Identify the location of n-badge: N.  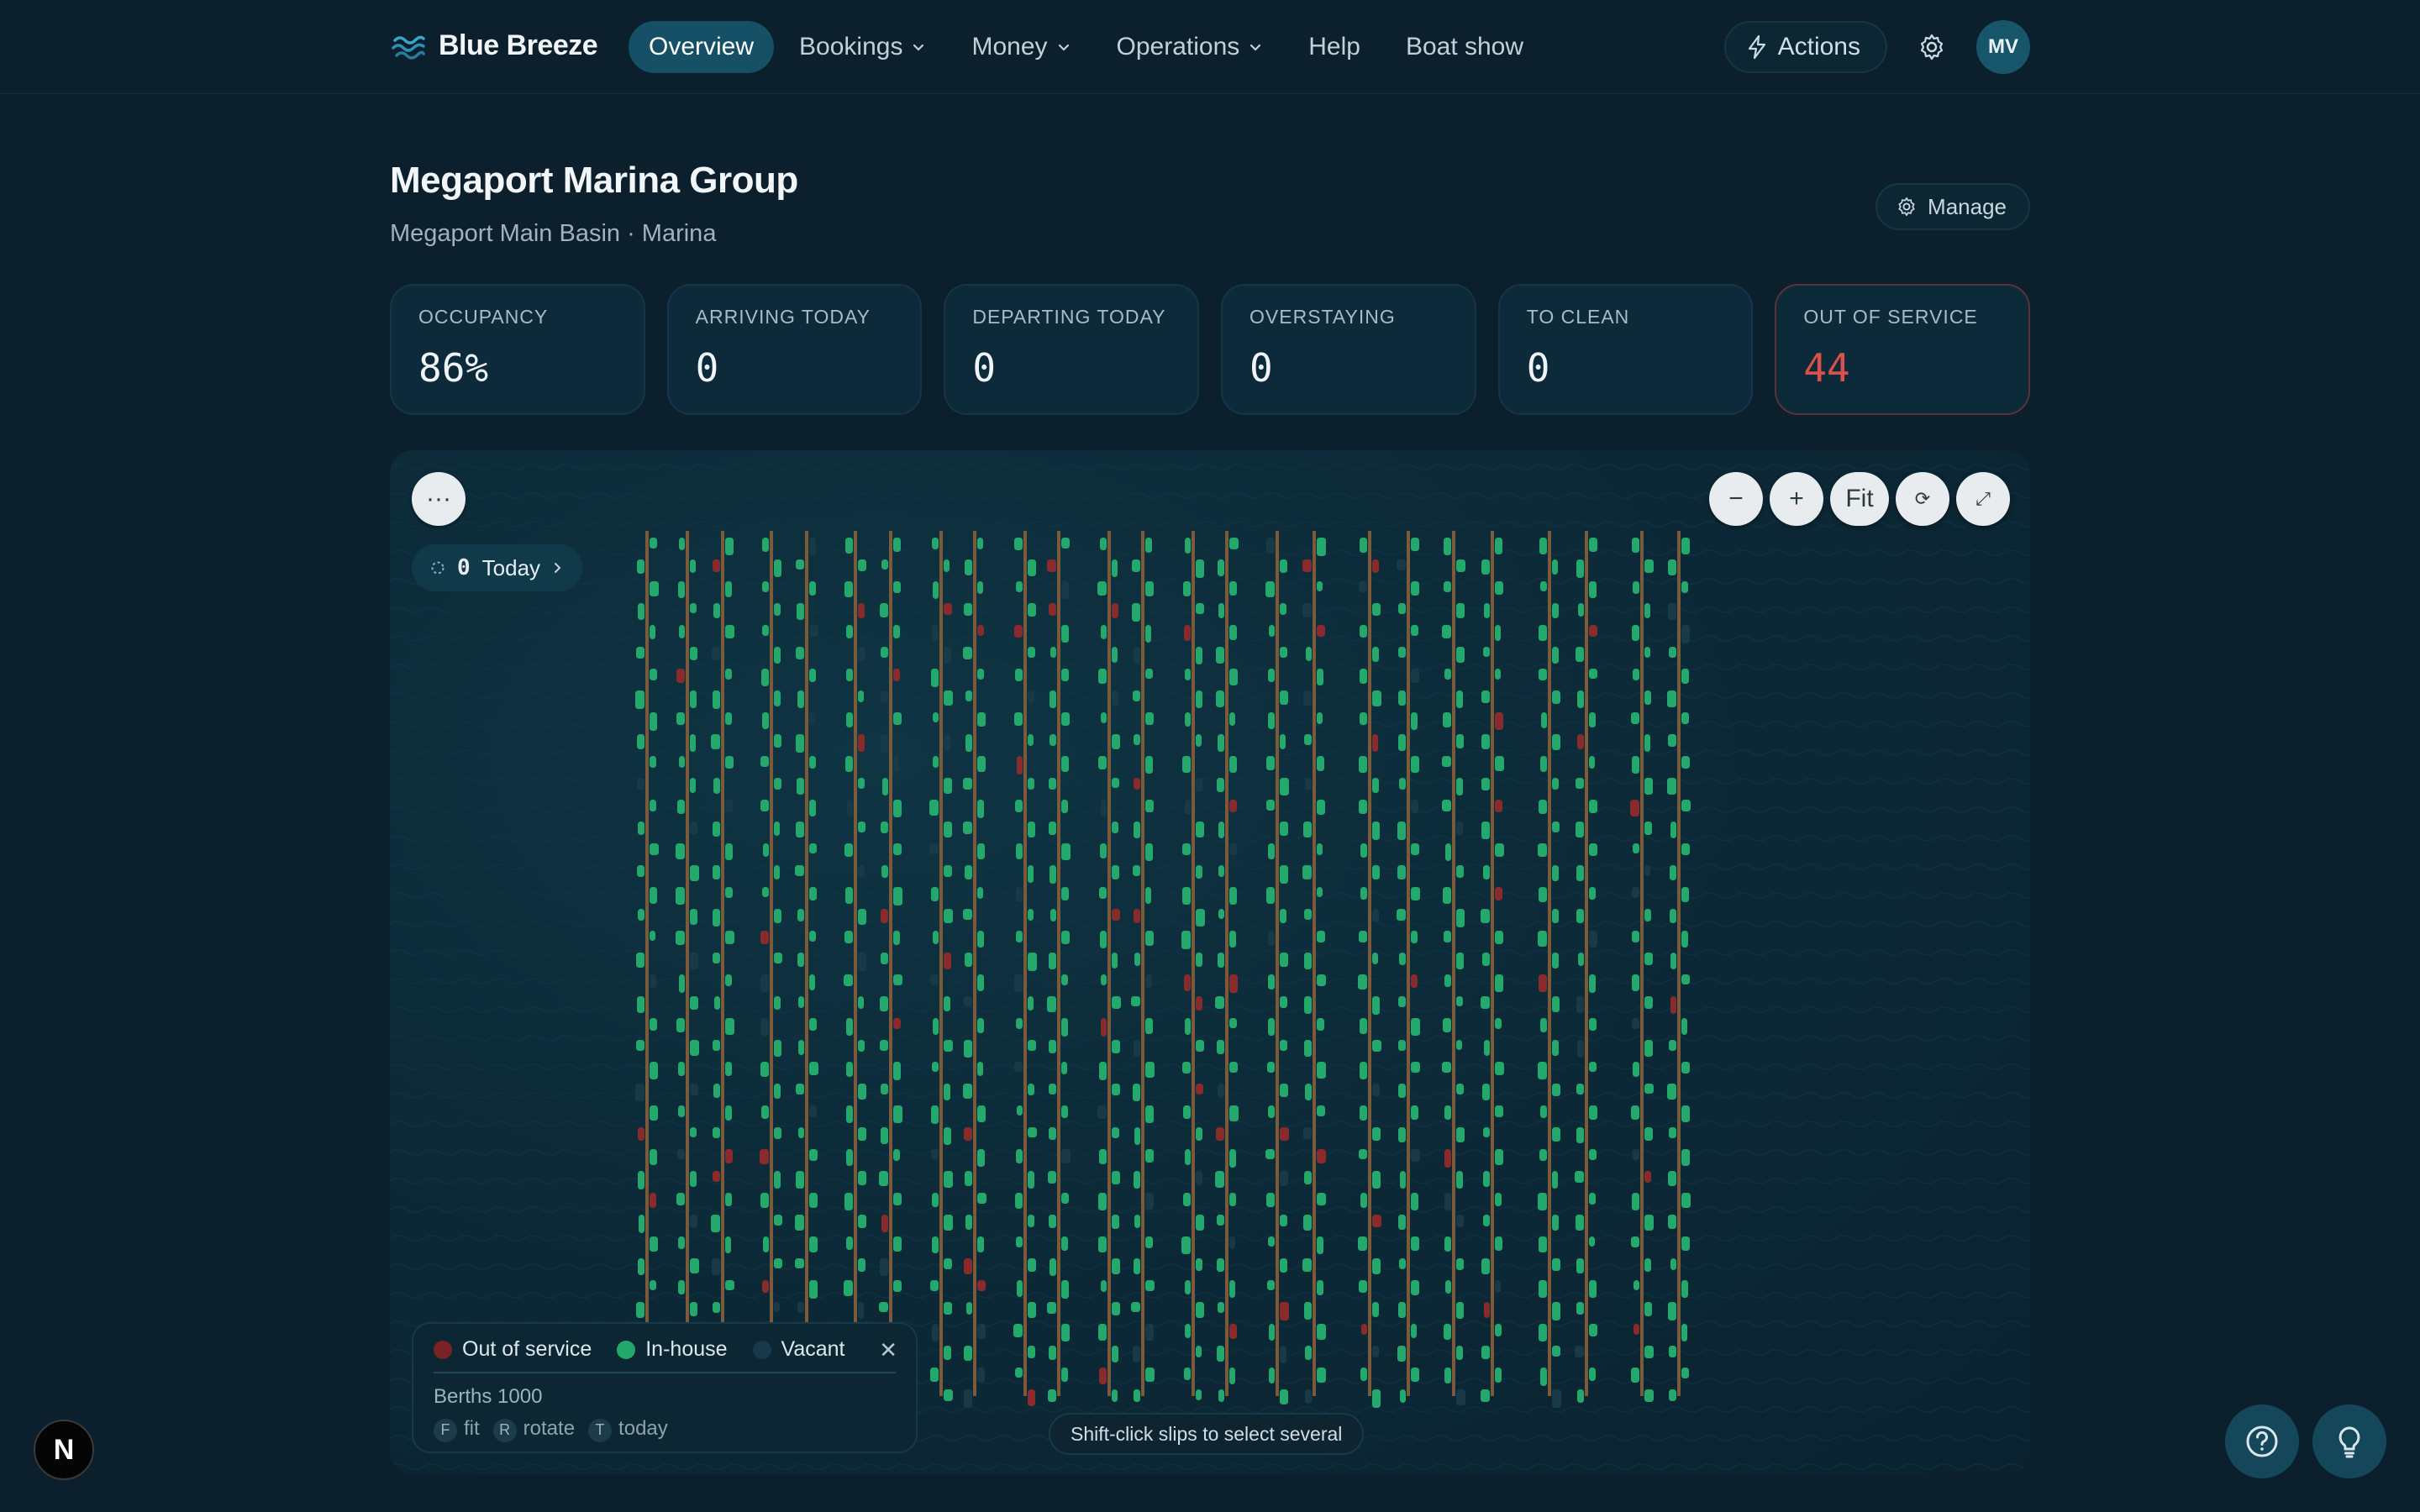
(64, 1450).